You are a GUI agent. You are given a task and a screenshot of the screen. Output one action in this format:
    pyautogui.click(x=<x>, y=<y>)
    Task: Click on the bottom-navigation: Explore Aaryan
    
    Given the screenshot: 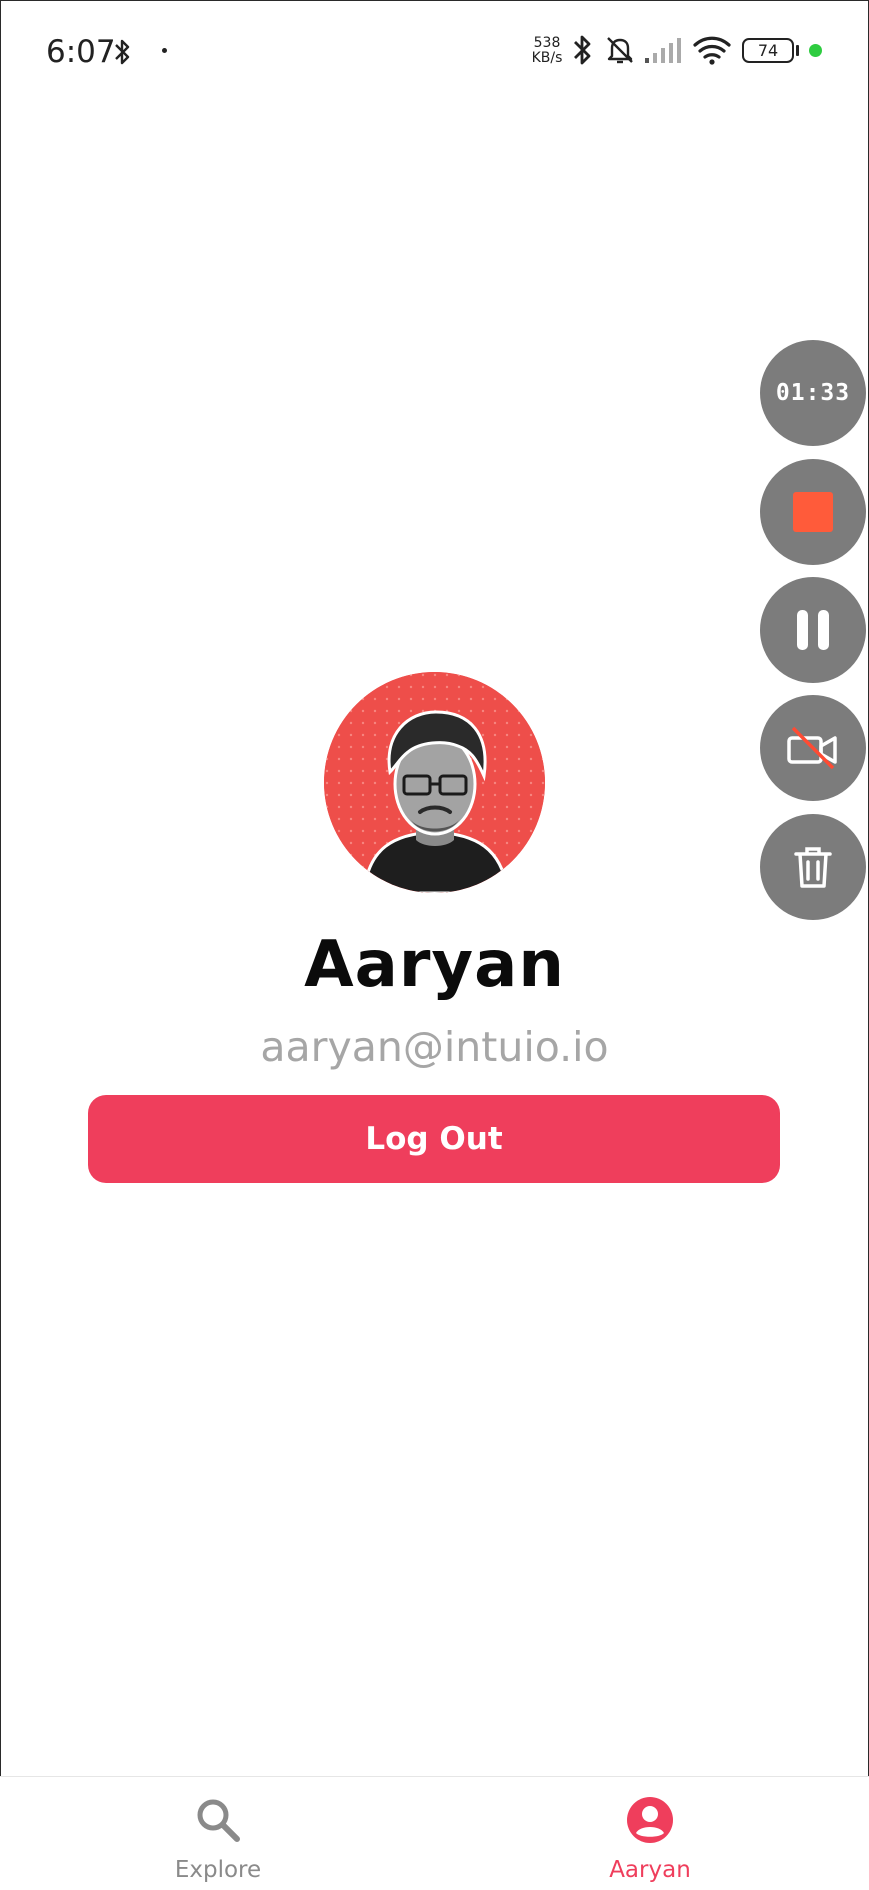 What is the action you would take?
    pyautogui.click(x=434, y=1833)
    